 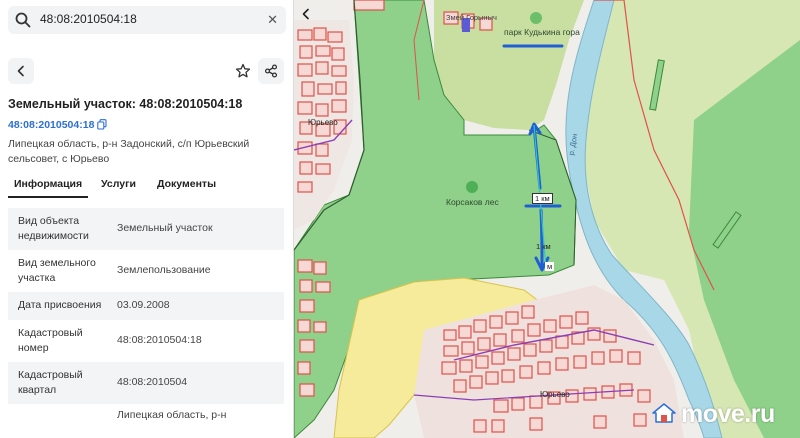 I want to click on house-icon, so click(x=664, y=413).